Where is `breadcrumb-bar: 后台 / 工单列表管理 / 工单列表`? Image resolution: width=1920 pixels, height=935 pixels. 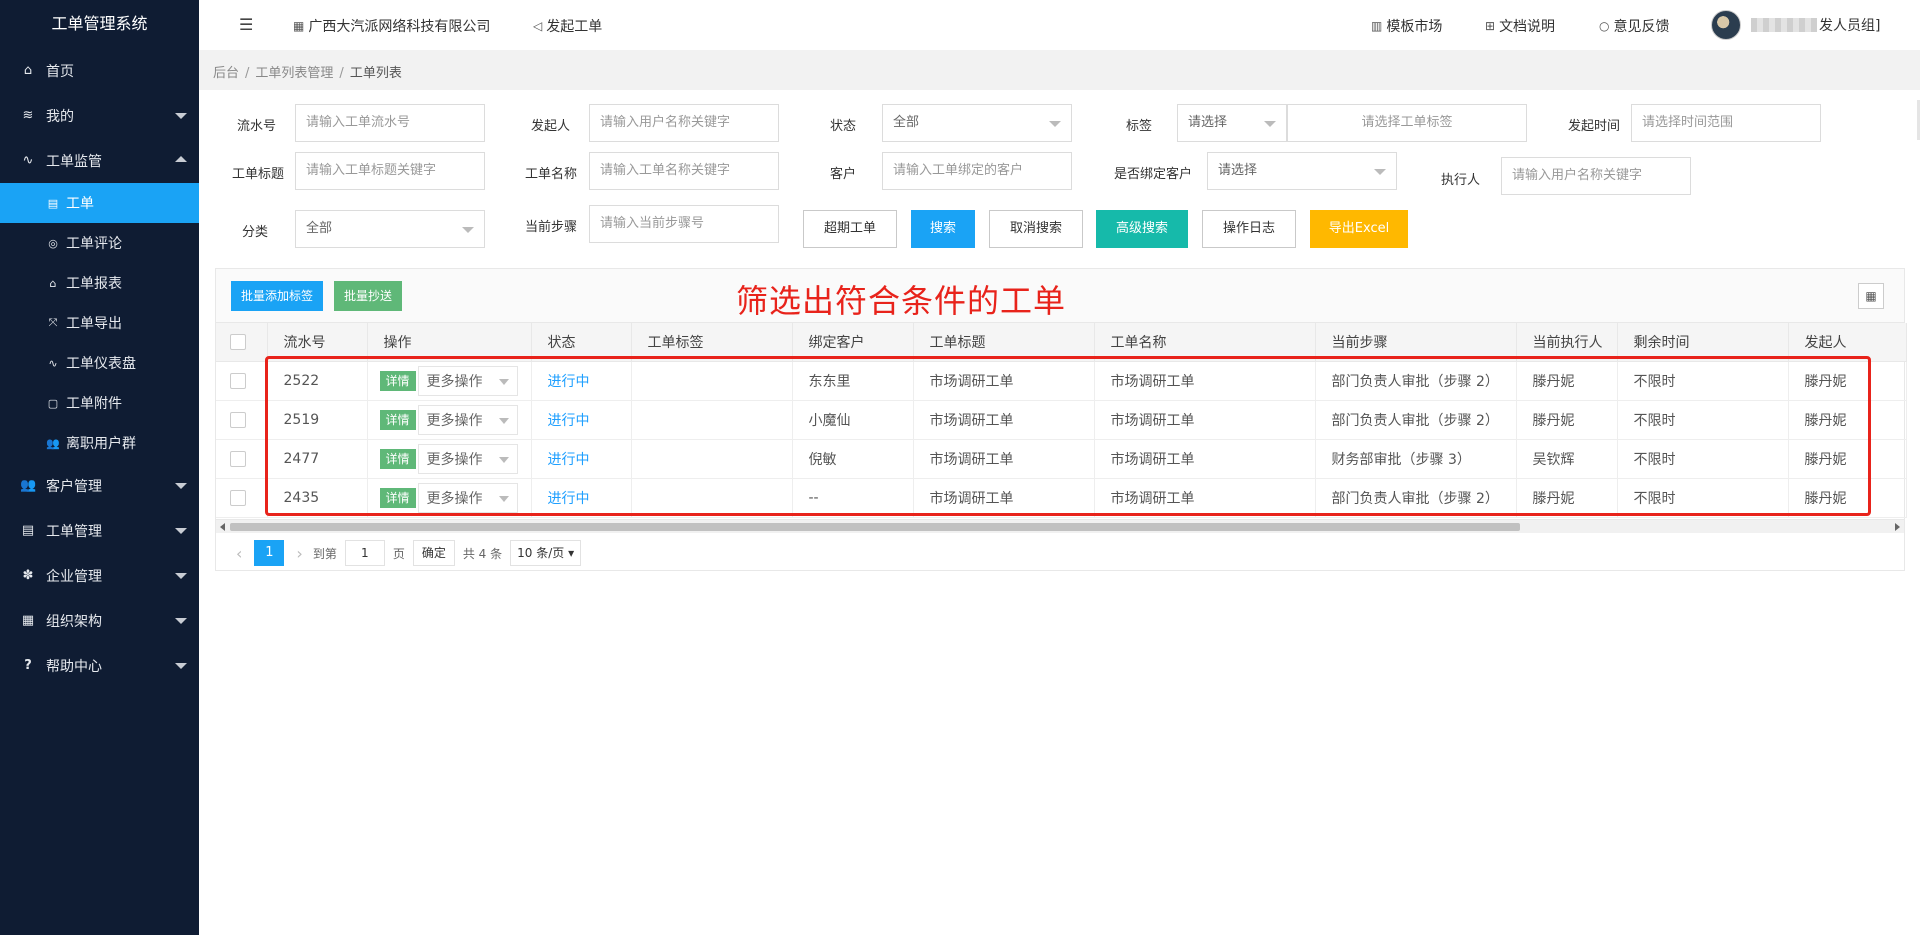 breadcrumb-bar: 后台 / 工单列表管理 / 工单列表 is located at coordinates (1059, 95).